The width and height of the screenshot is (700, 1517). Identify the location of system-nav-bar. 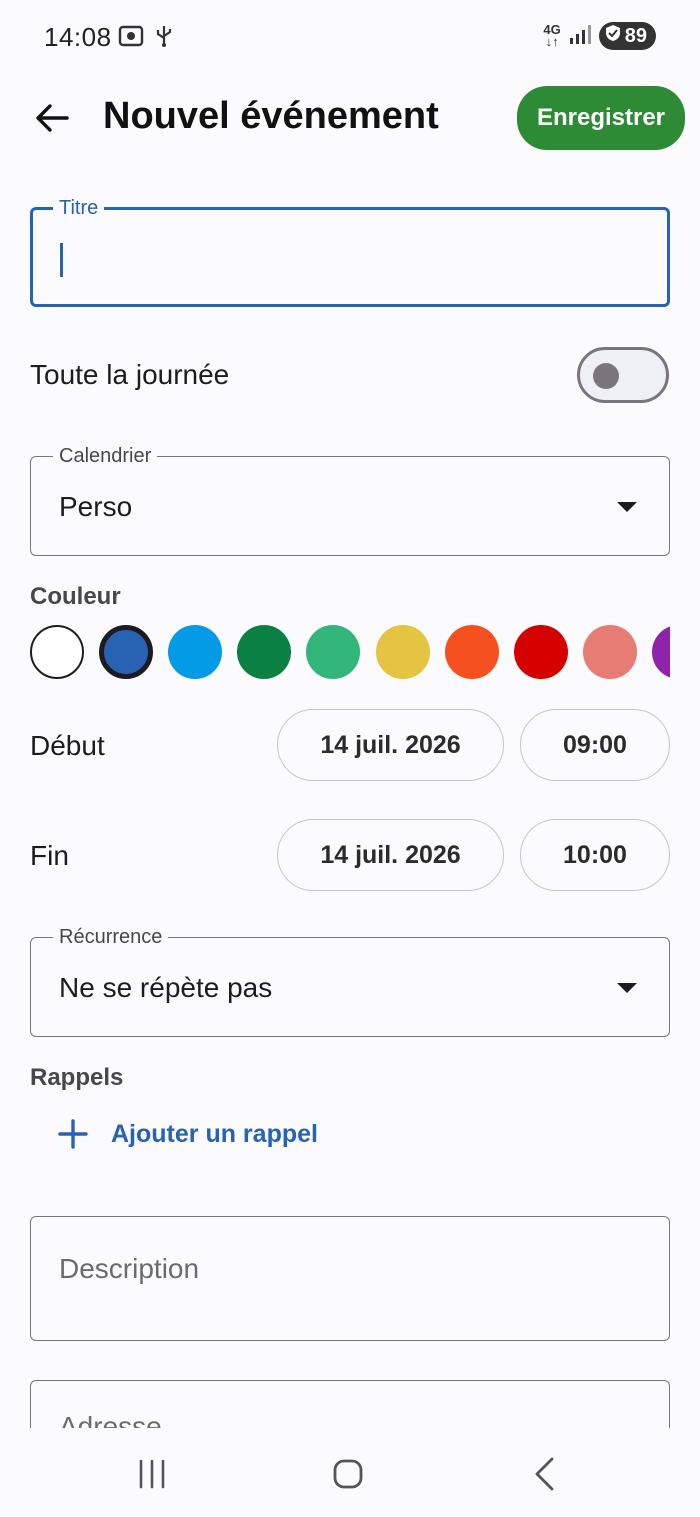
(350, 1472).